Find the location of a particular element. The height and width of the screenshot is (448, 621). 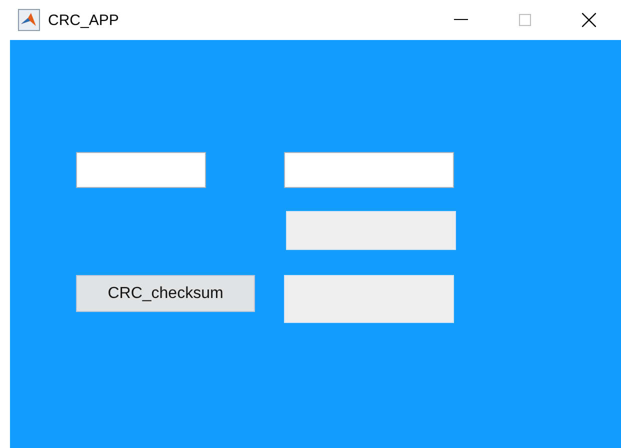

minimize-icon is located at coordinates (461, 20).